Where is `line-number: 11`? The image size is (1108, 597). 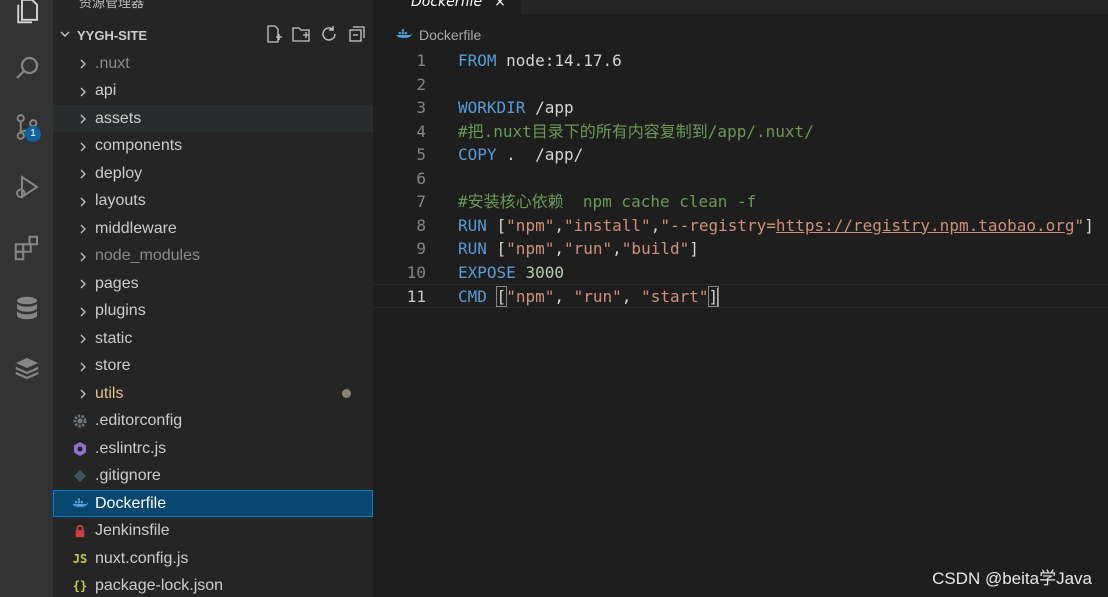 line-number: 11 is located at coordinates (416, 296).